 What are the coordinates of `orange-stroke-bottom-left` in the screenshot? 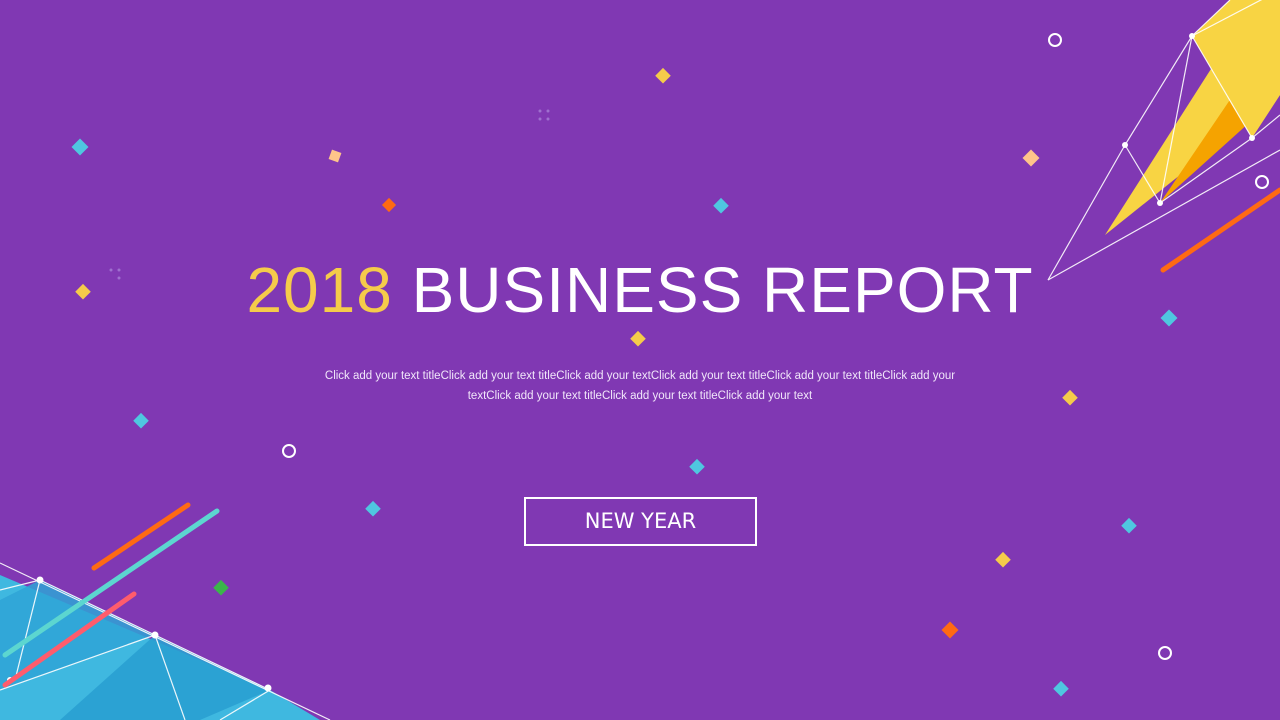 It's located at (141, 536).